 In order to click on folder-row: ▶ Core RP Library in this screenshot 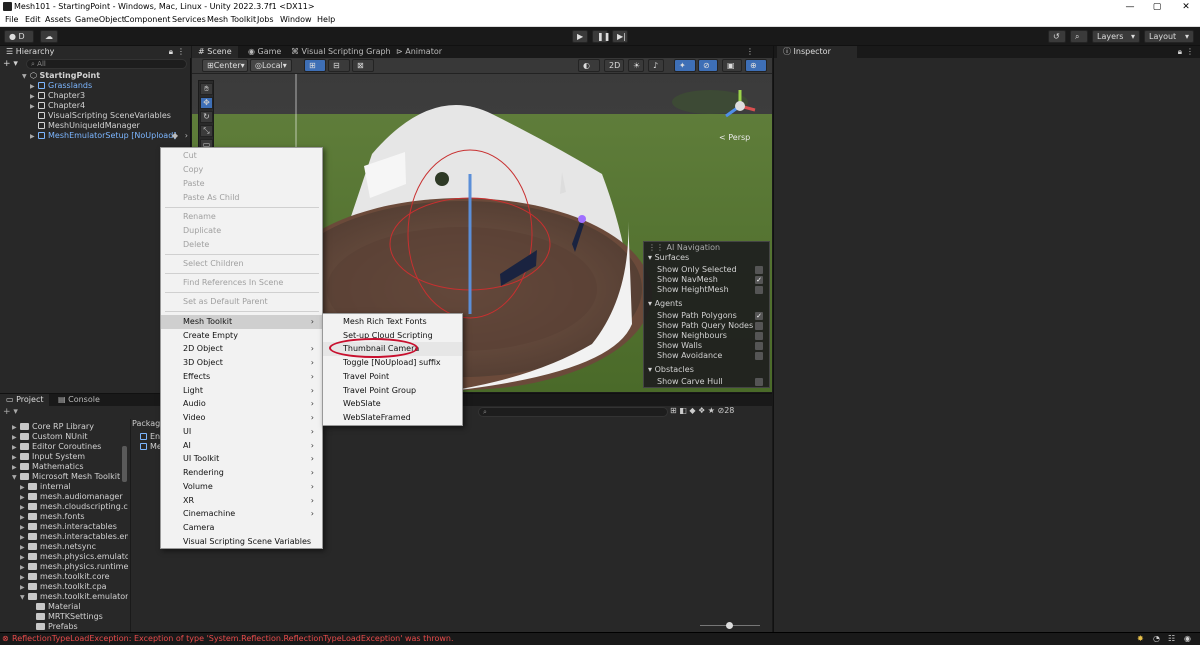, I will do `click(53, 427)`.